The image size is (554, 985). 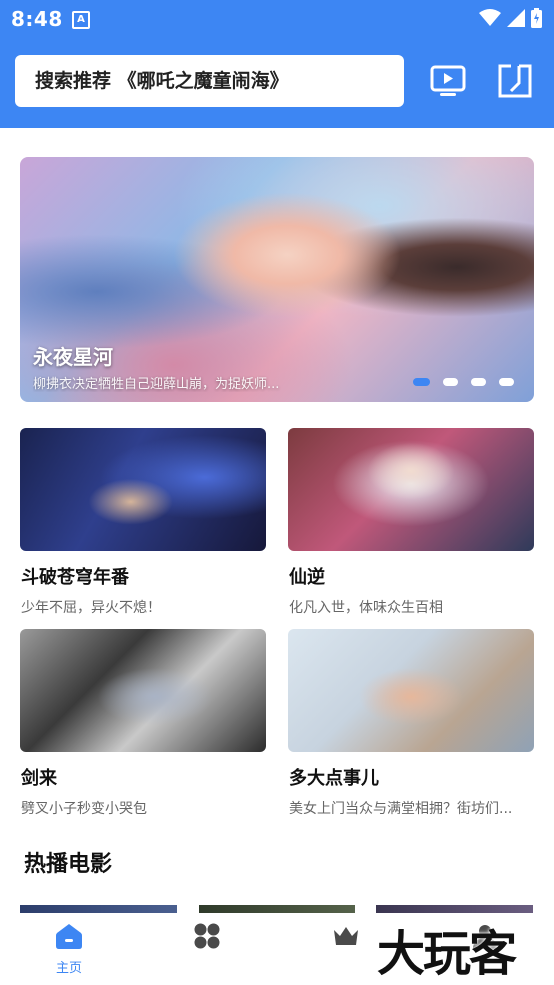 I want to click on search-bar: 搜索推荐 《哪吒之魔童闹海》, so click(x=209, y=81).